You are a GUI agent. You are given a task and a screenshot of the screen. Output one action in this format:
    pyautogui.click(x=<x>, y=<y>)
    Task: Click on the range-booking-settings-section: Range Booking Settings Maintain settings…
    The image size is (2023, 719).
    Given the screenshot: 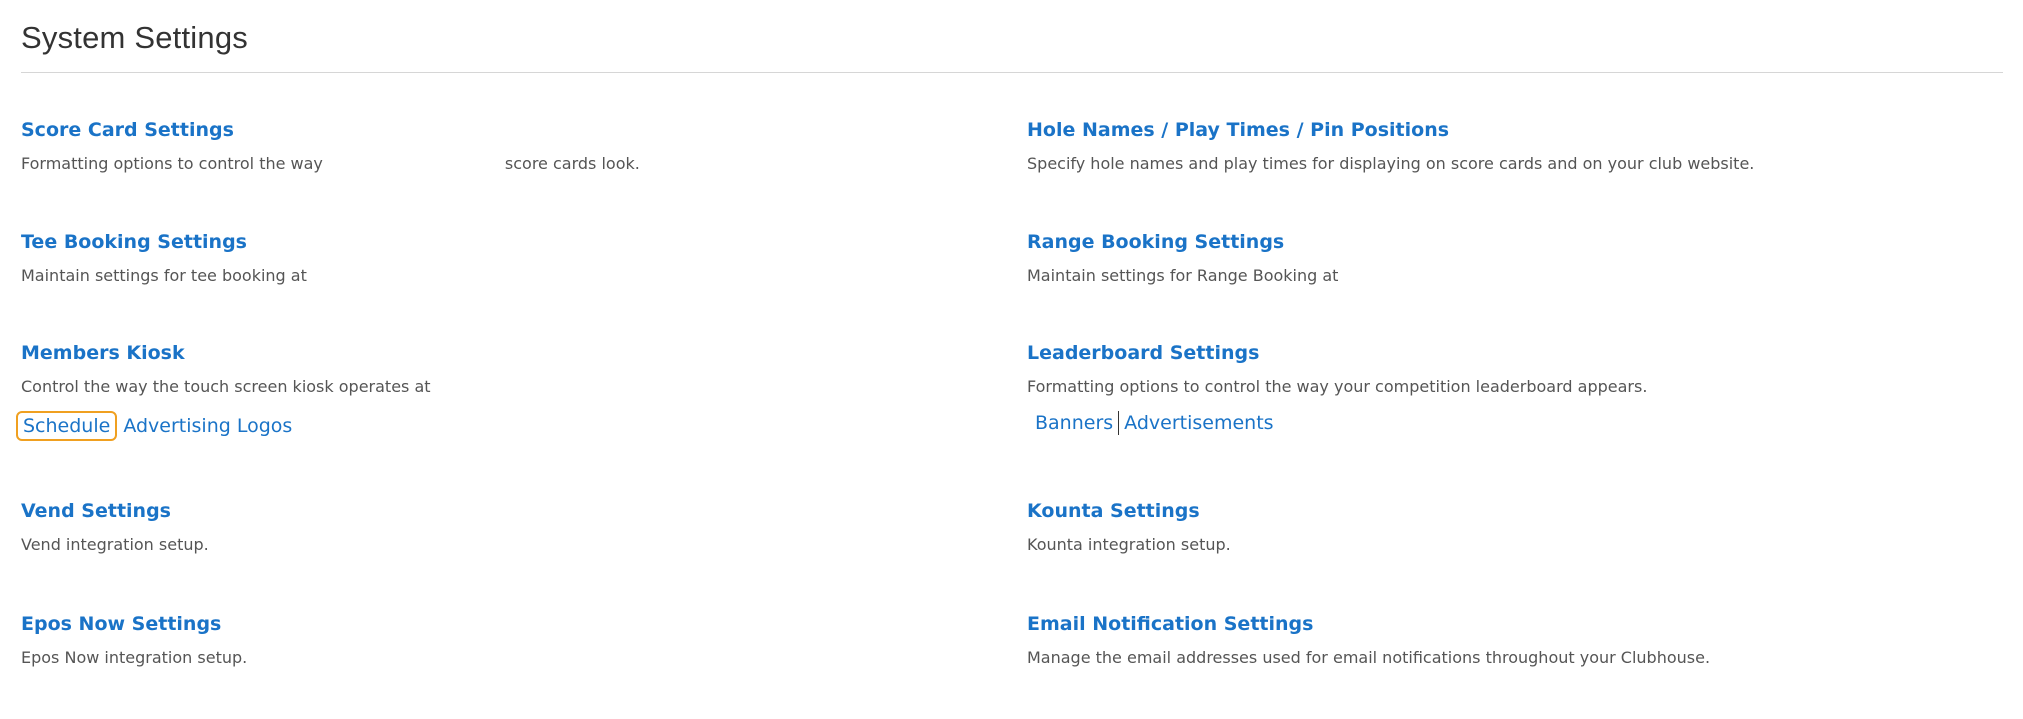 What is the action you would take?
    pyautogui.click(x=1182, y=258)
    